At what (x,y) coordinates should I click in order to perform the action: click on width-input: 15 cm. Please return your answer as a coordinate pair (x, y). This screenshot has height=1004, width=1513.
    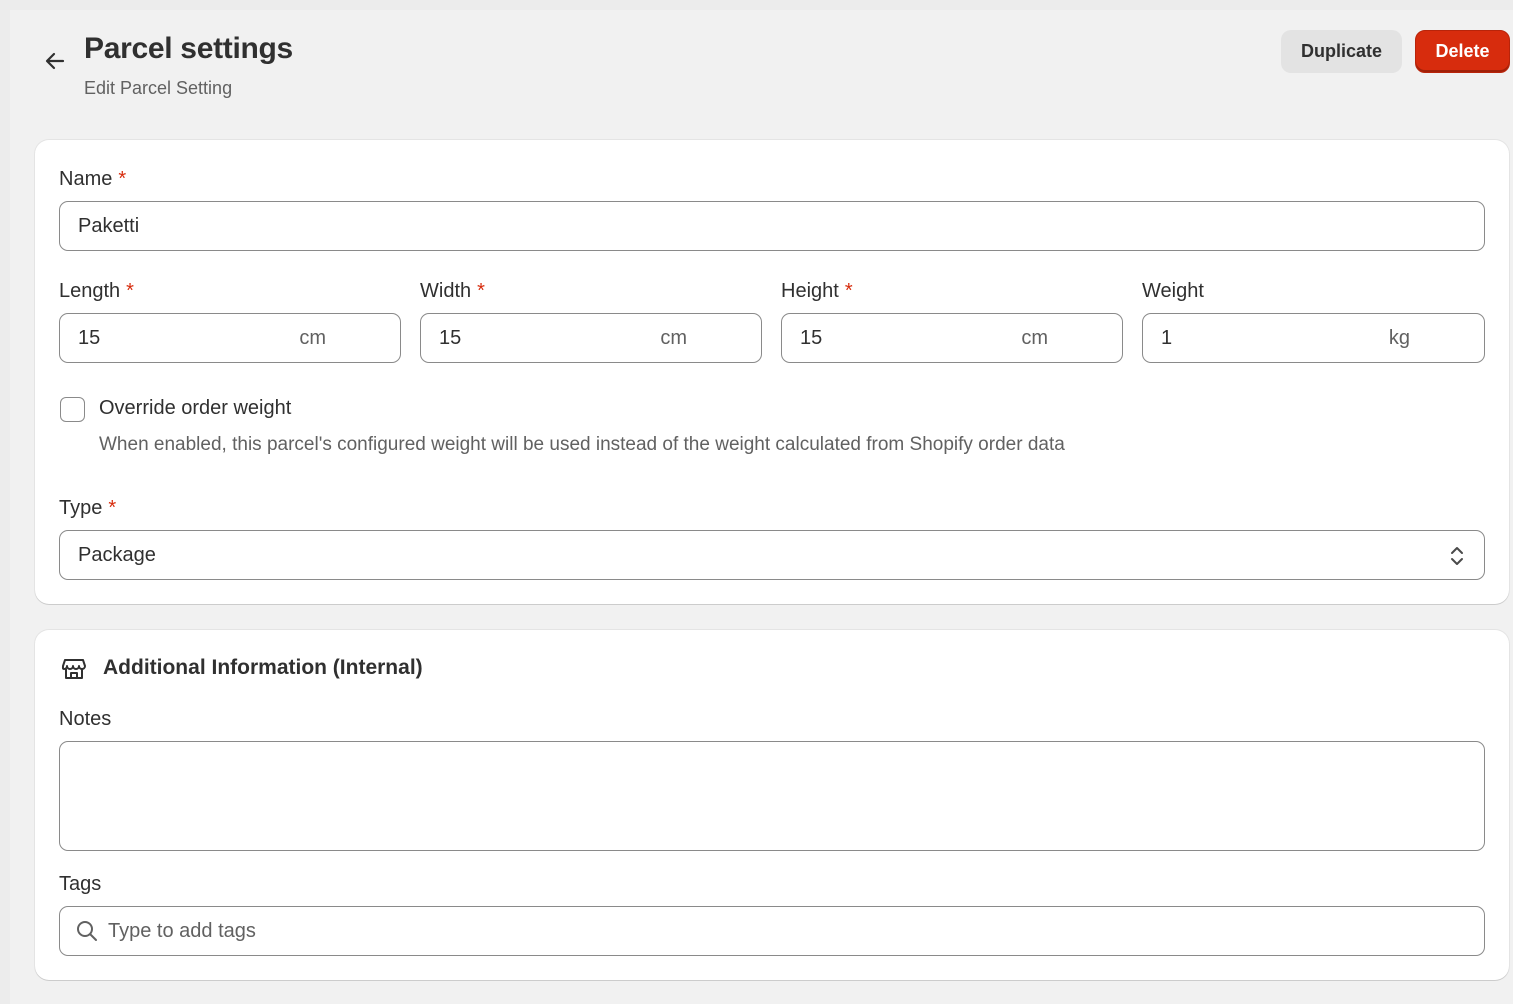
    Looking at the image, I should click on (591, 338).